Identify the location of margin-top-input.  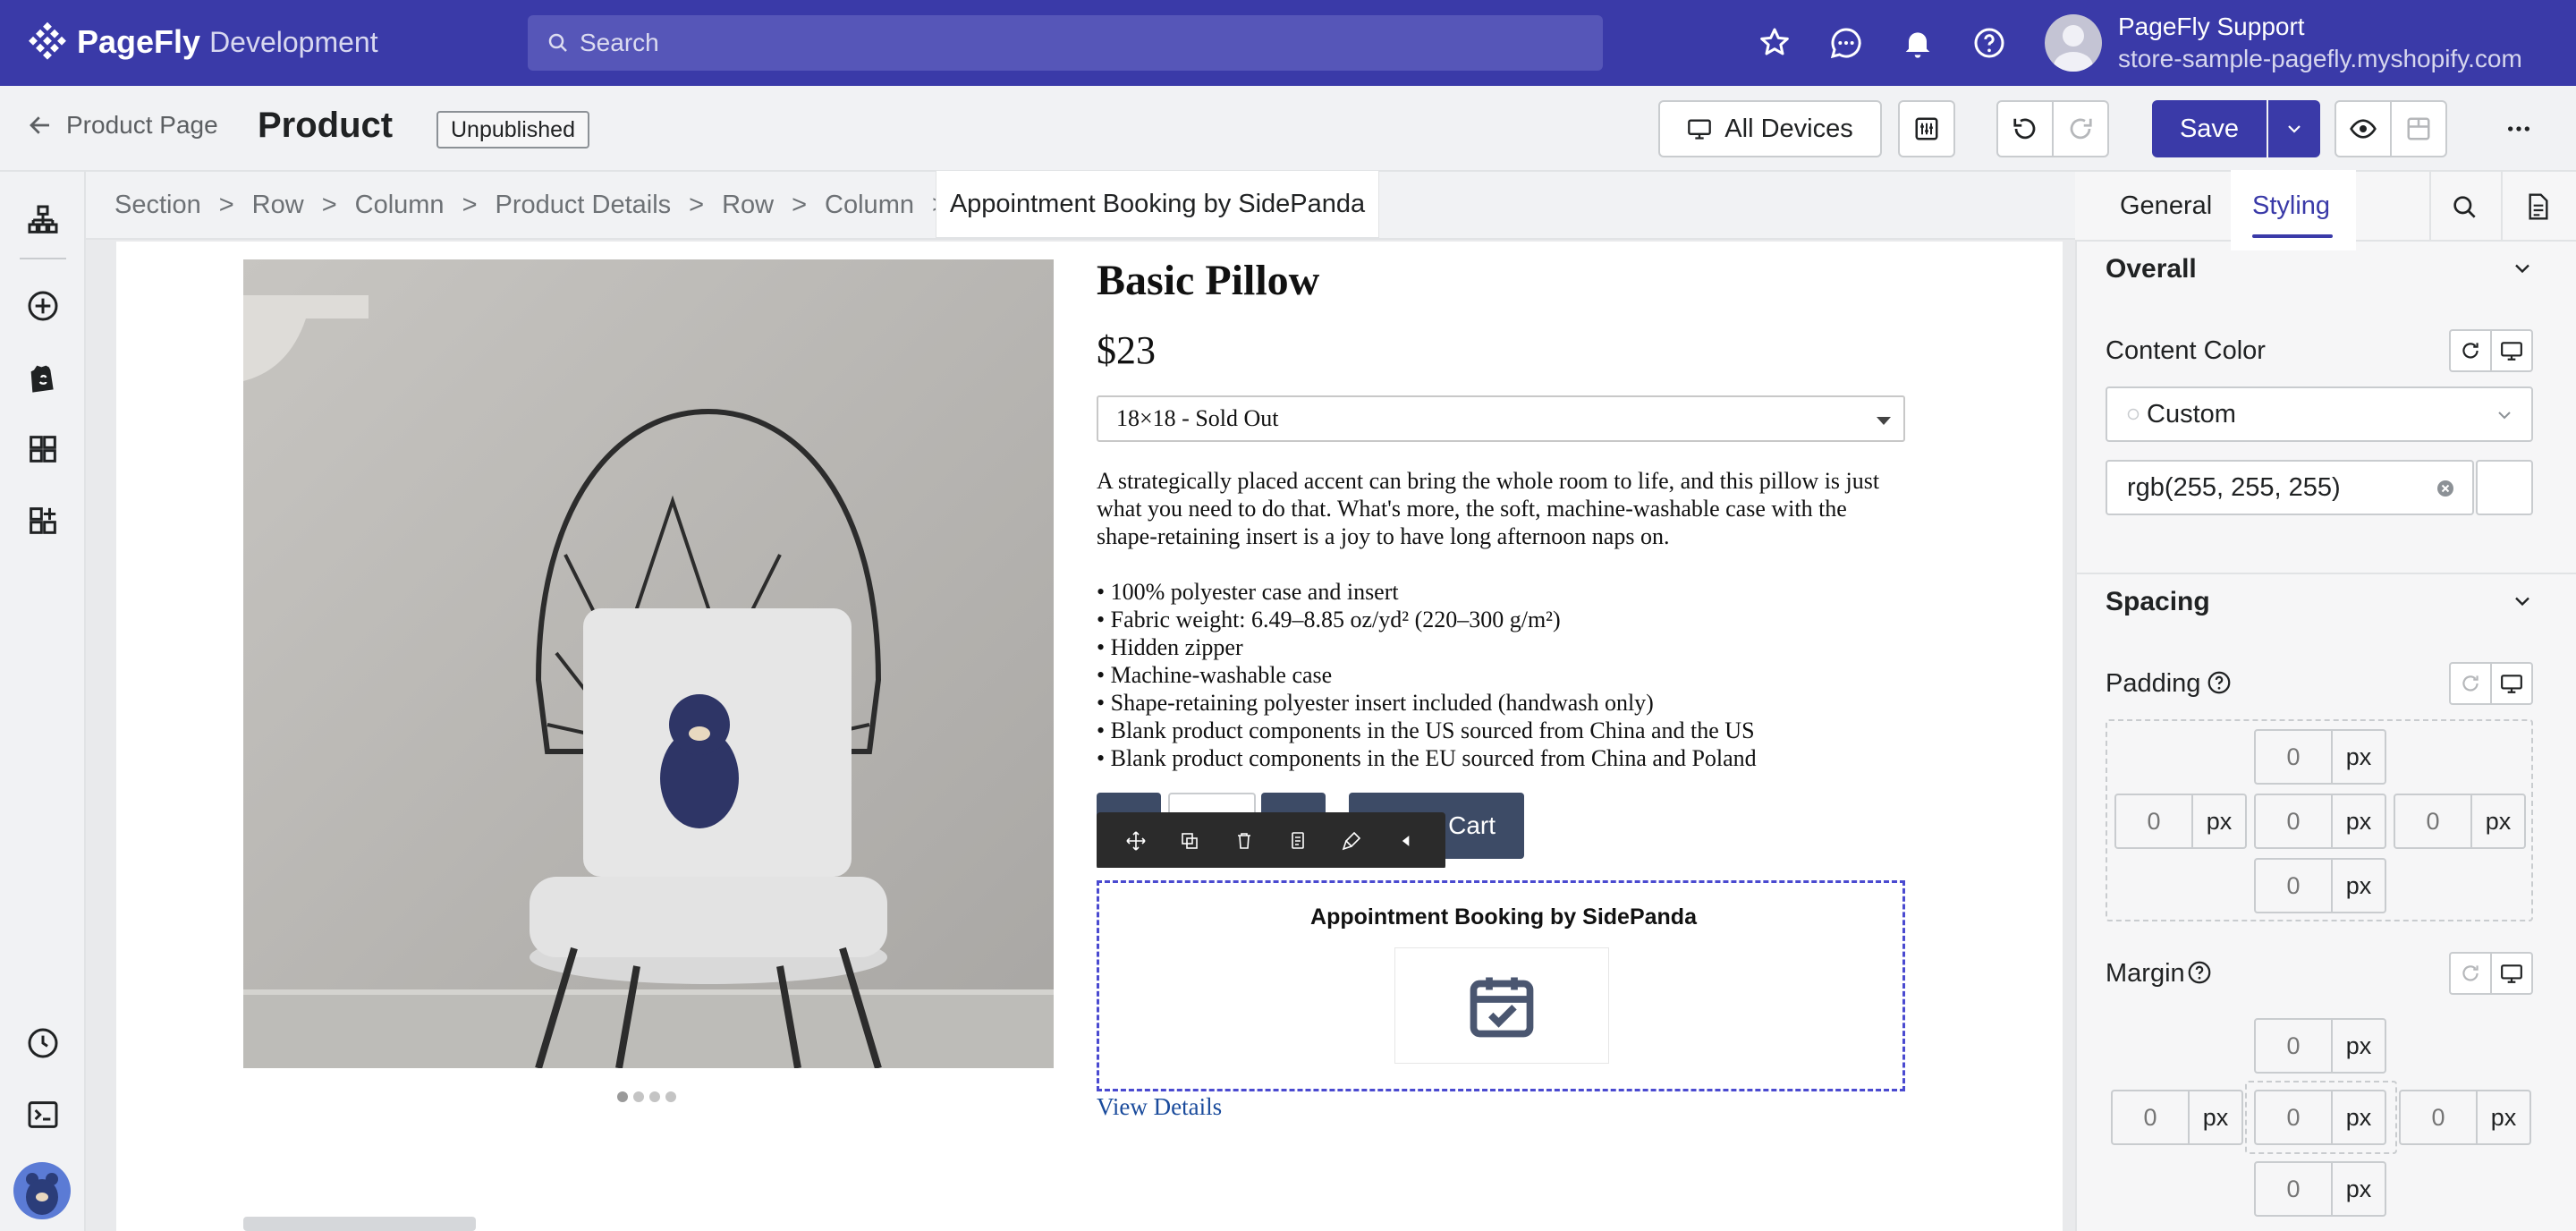
(2293, 1046).